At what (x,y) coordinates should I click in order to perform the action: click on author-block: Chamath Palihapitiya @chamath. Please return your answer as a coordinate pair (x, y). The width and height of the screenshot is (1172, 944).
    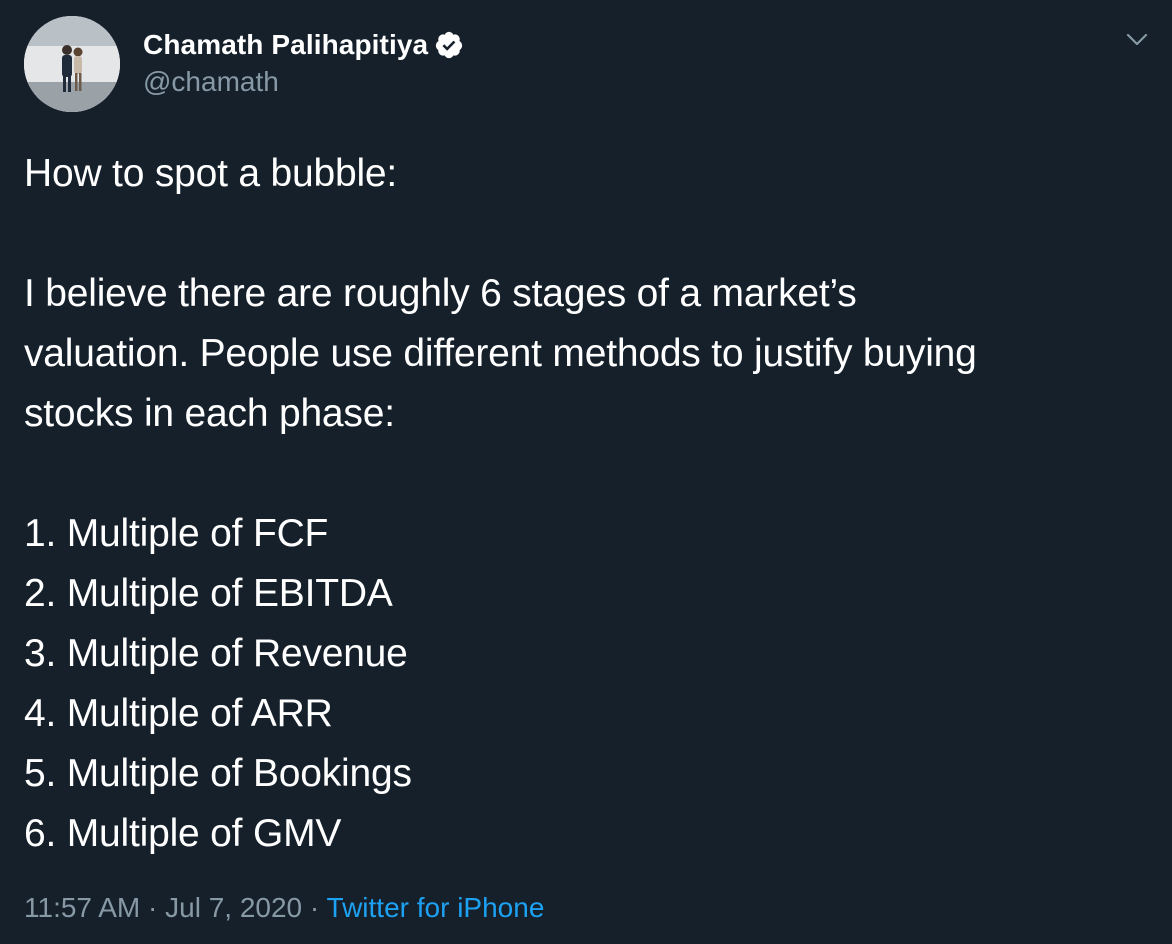
    Looking at the image, I should click on (303, 63).